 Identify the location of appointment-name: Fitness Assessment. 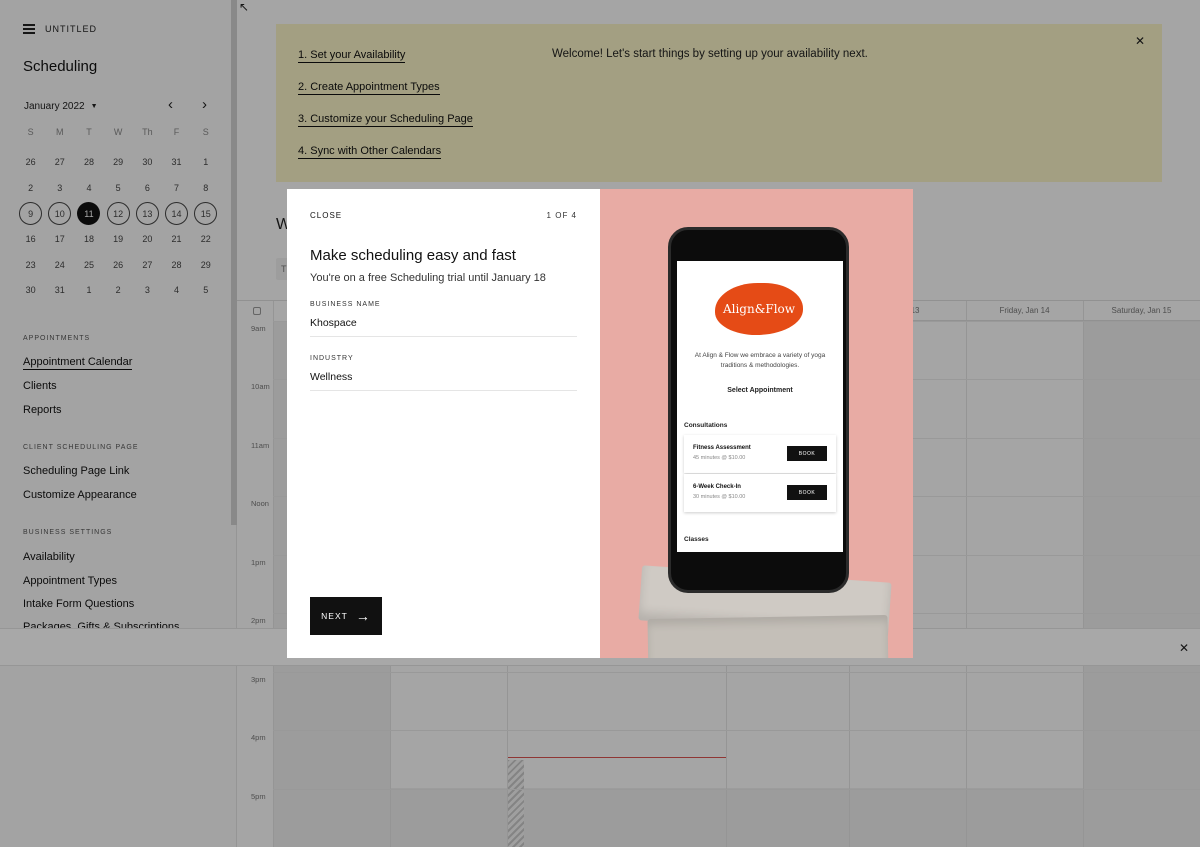
(722, 448).